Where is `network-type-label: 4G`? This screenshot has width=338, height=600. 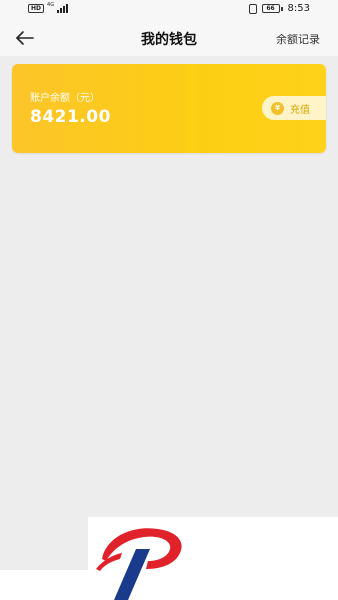 network-type-label: 4G is located at coordinates (51, 5).